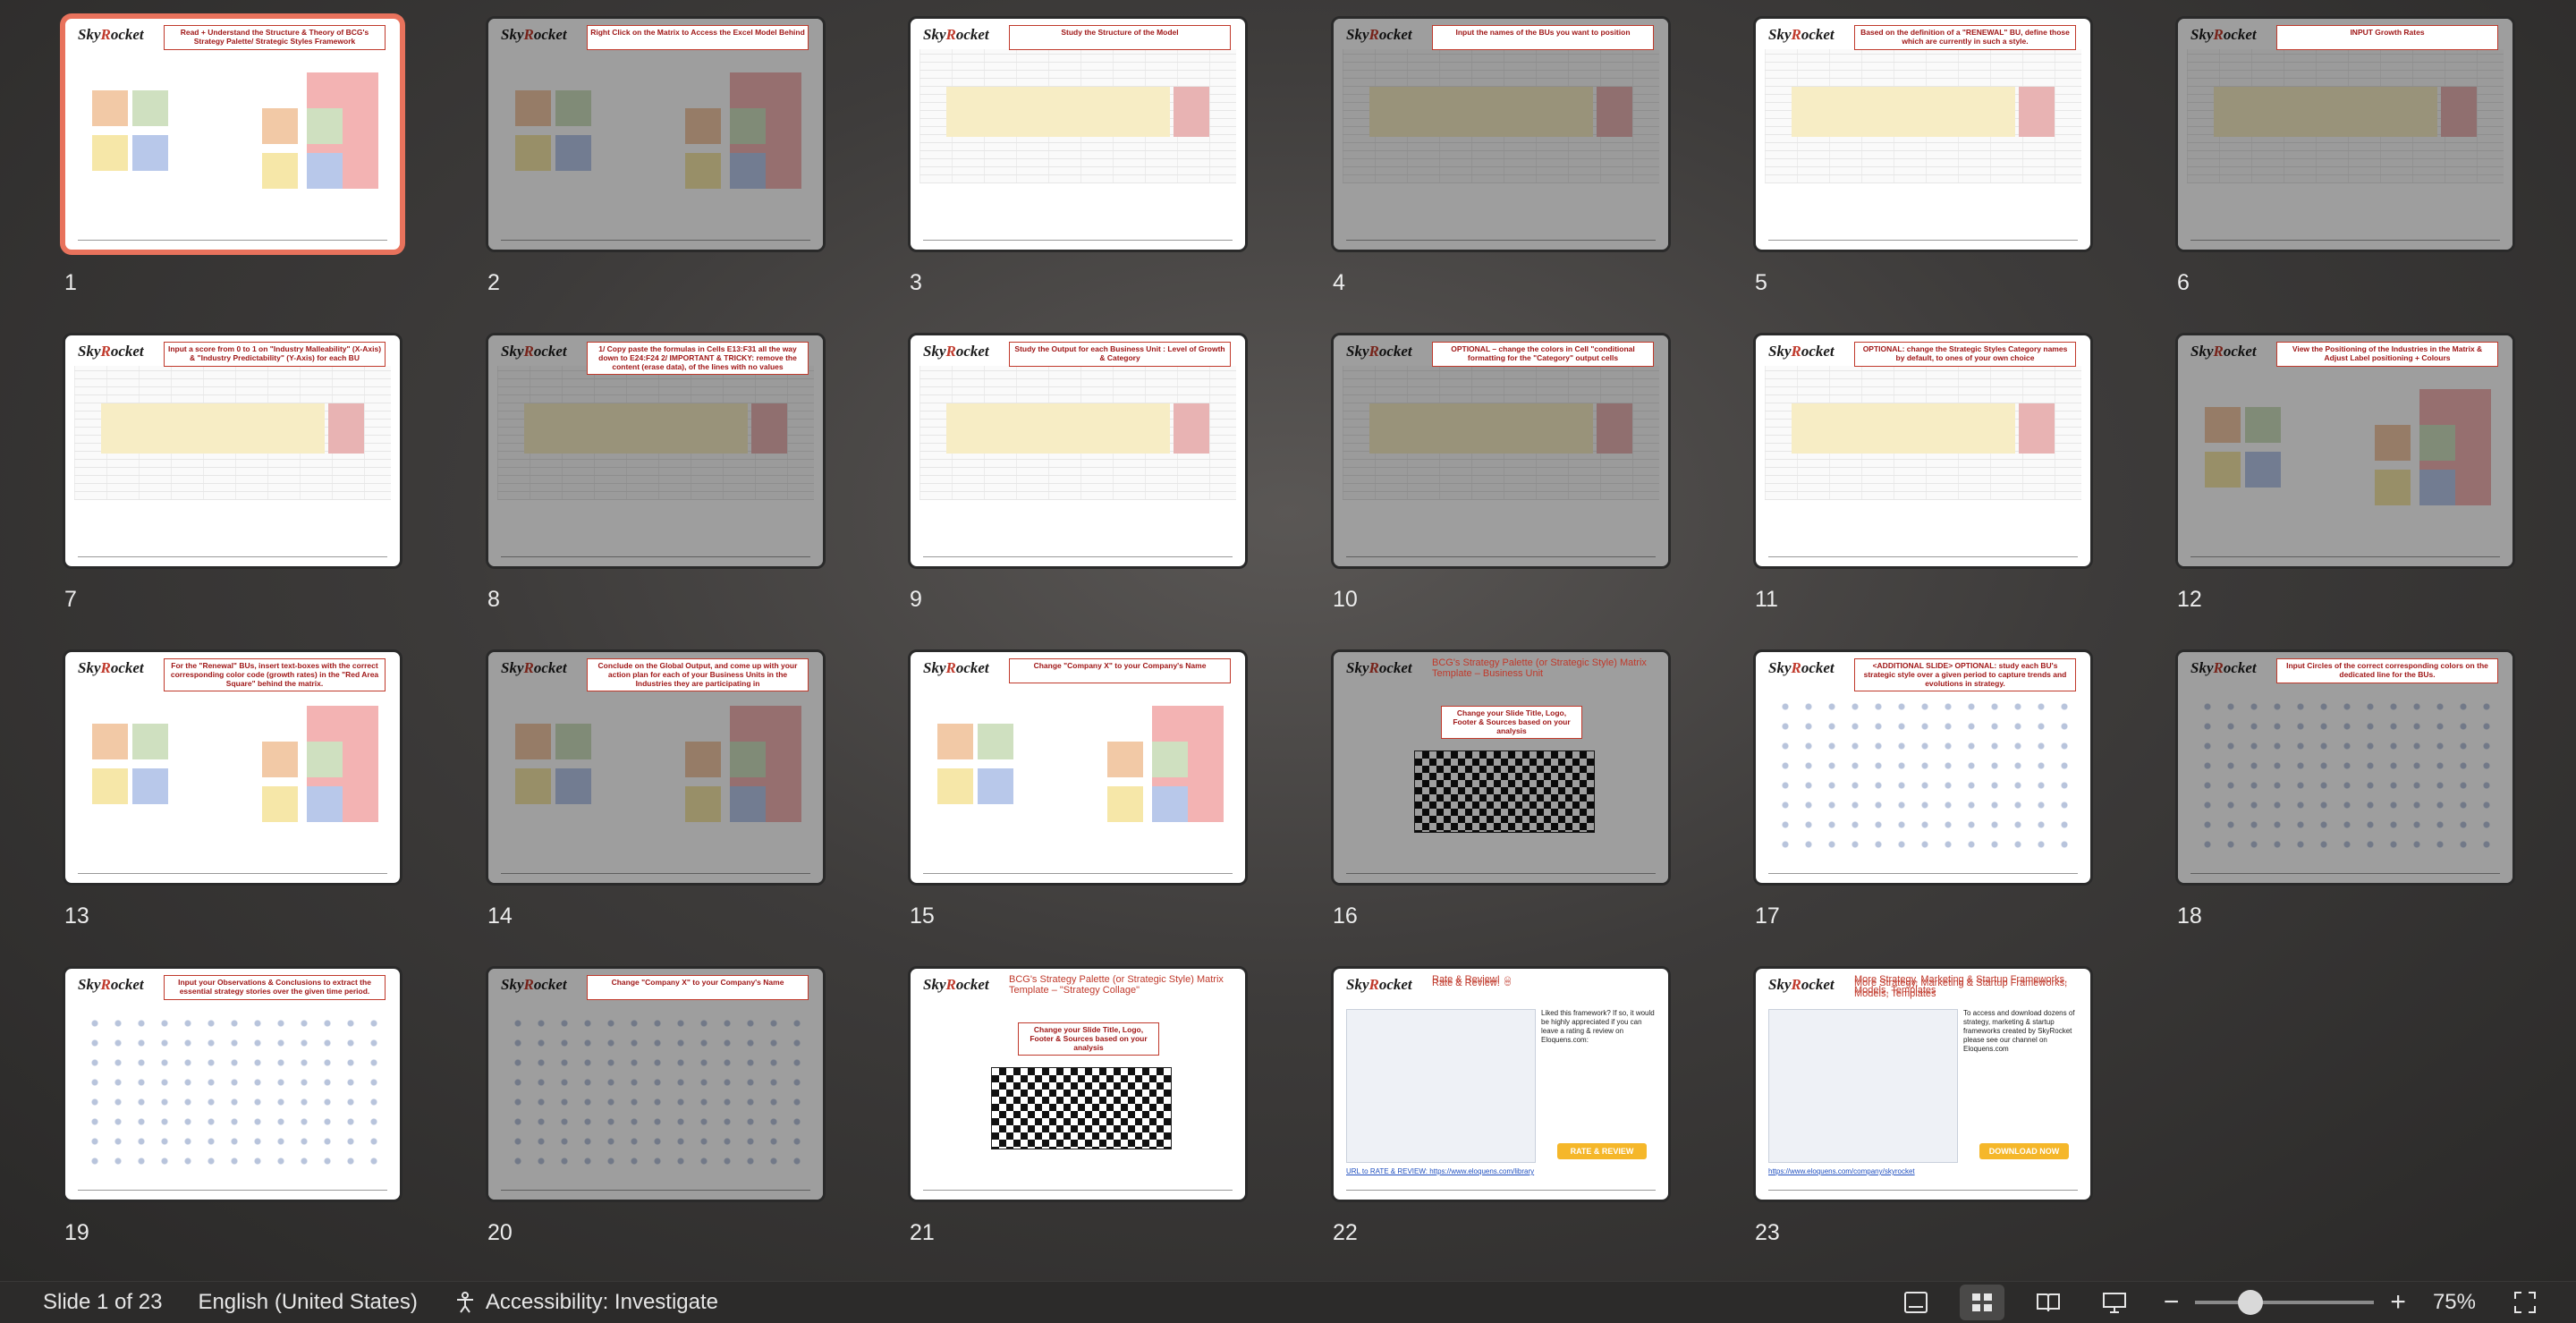  I want to click on zoom-slider-thumb, so click(2251, 1302).